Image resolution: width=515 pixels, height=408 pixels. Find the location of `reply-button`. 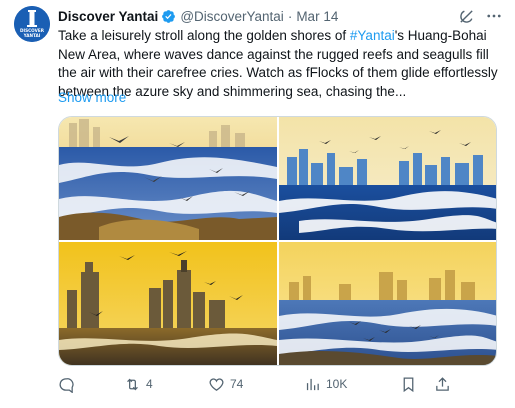

reply-button is located at coordinates (91, 384).